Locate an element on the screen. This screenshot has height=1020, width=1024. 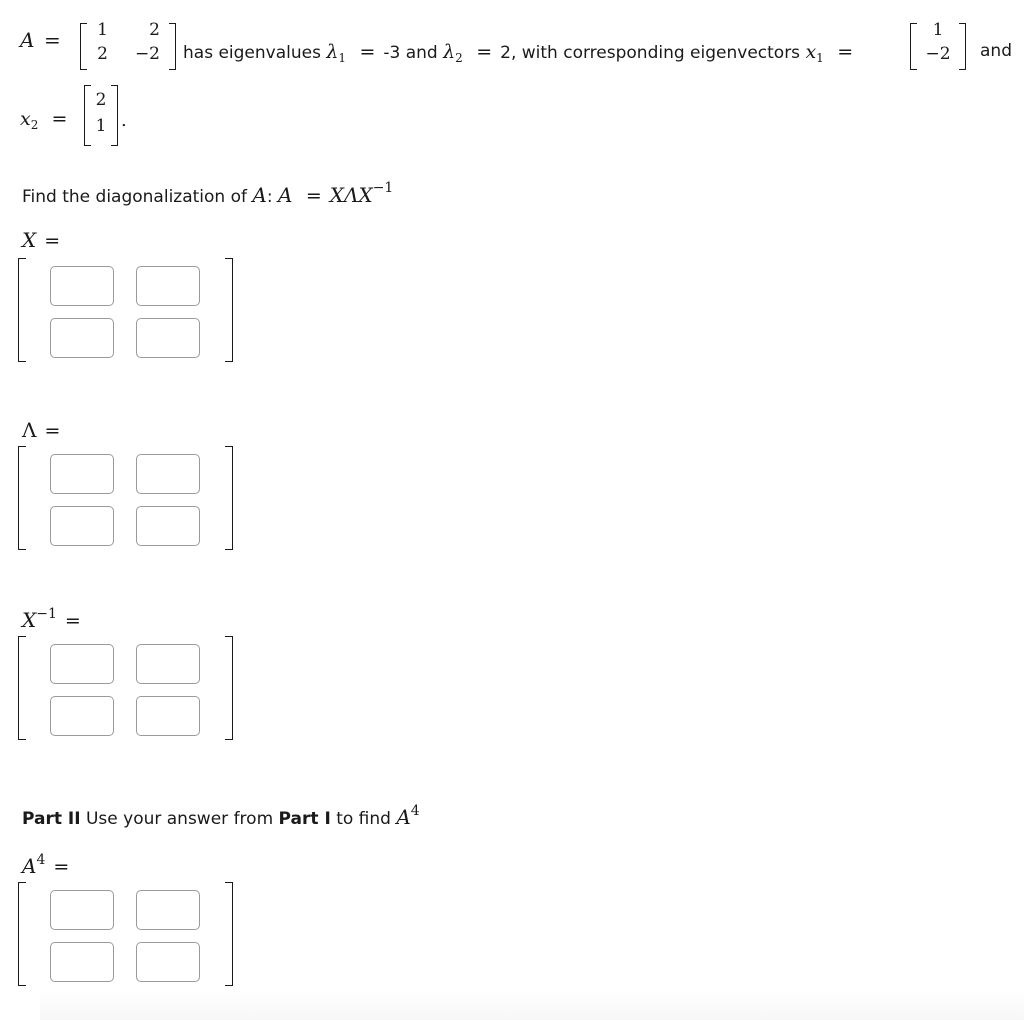
label-superscript: 4 is located at coordinates (41, 860).